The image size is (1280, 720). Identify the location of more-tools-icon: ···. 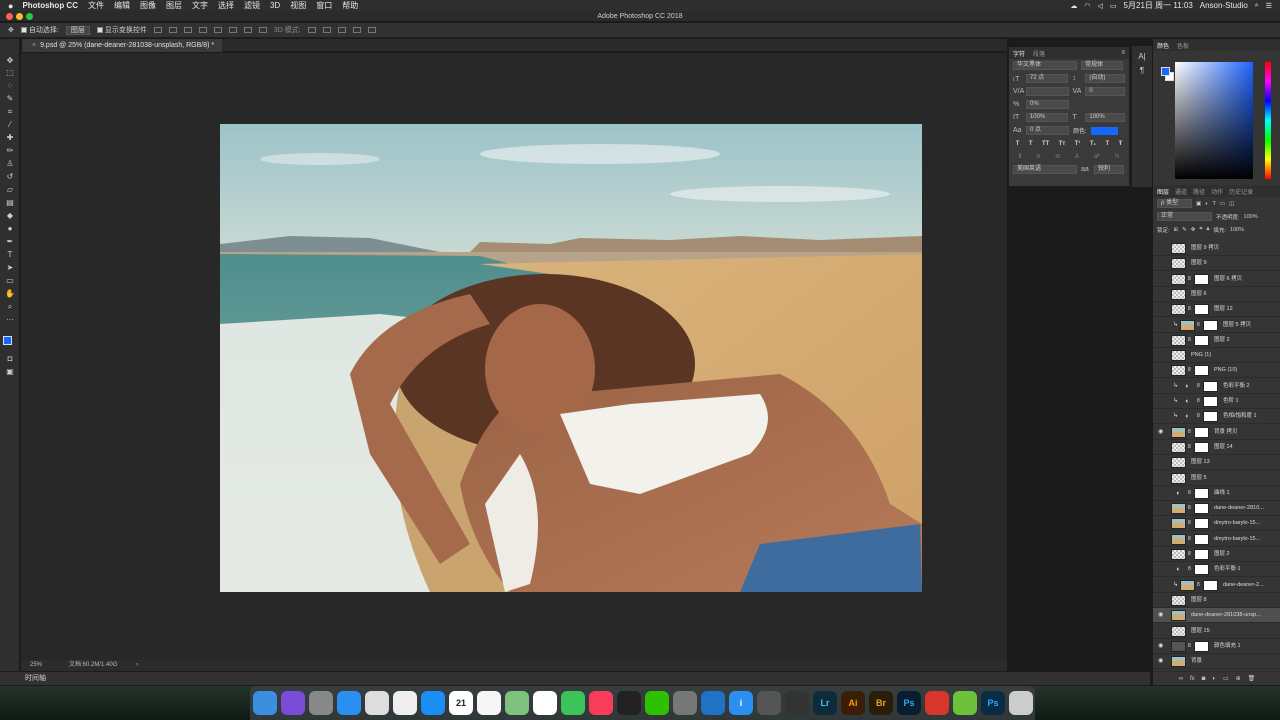
(10, 320).